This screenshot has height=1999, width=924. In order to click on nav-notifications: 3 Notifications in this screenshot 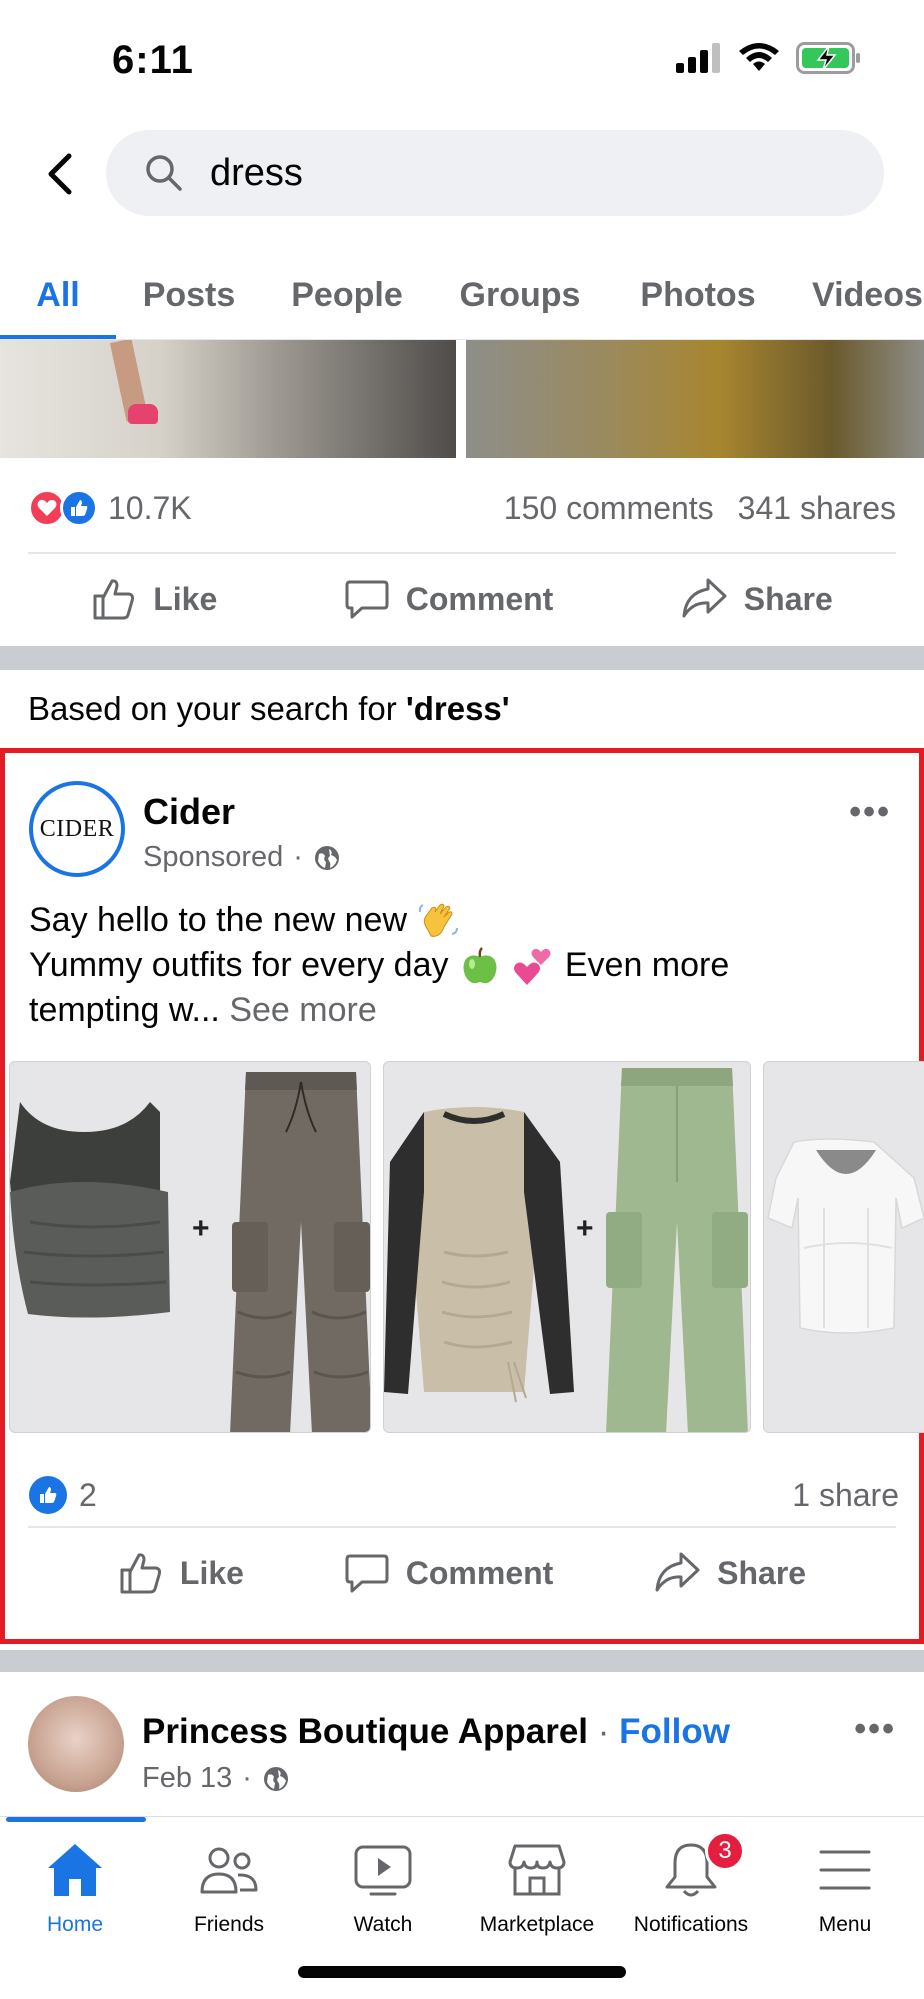, I will do `click(691, 1884)`.